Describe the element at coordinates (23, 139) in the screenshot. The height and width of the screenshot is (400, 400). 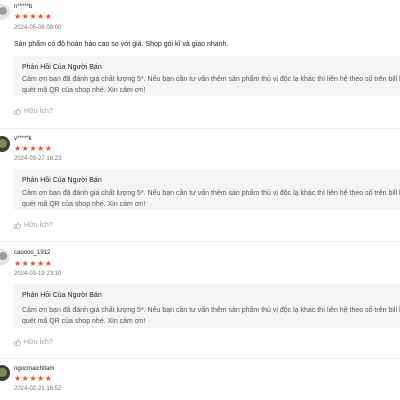
I see `review-username: v*****k` at that location.